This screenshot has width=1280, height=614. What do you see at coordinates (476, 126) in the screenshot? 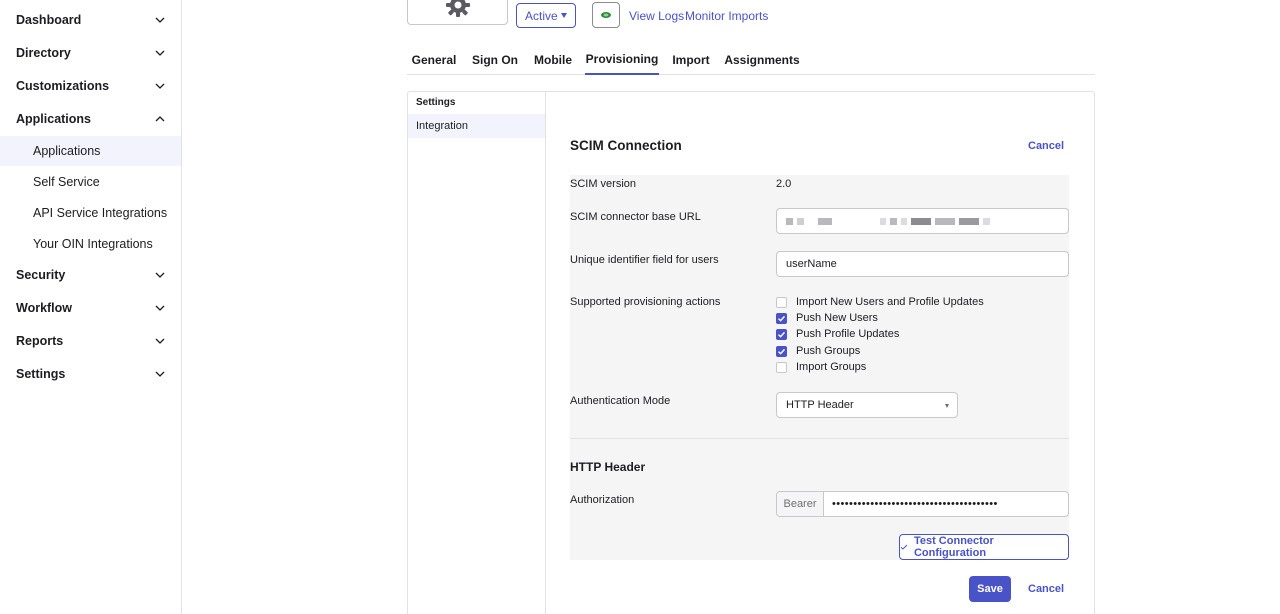
I see `settings-item-integration: Integration` at bounding box center [476, 126].